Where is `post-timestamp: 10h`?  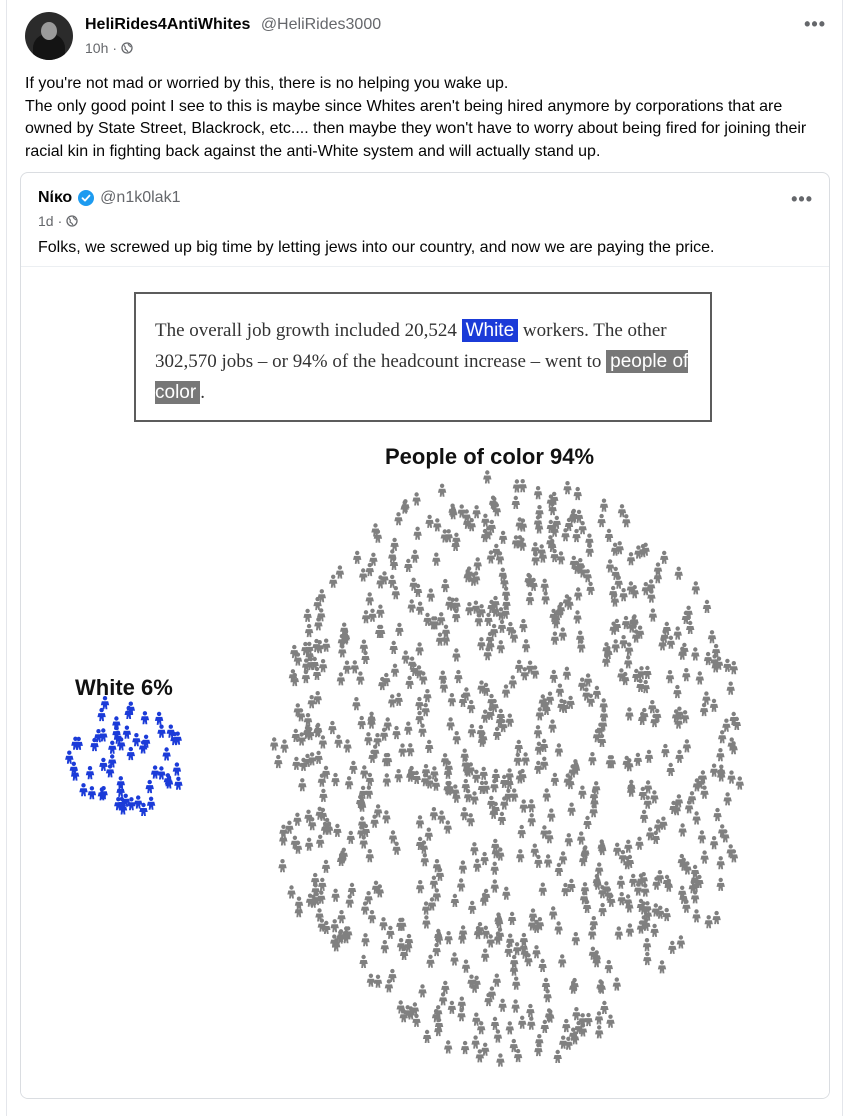 post-timestamp: 10h is located at coordinates (96, 48).